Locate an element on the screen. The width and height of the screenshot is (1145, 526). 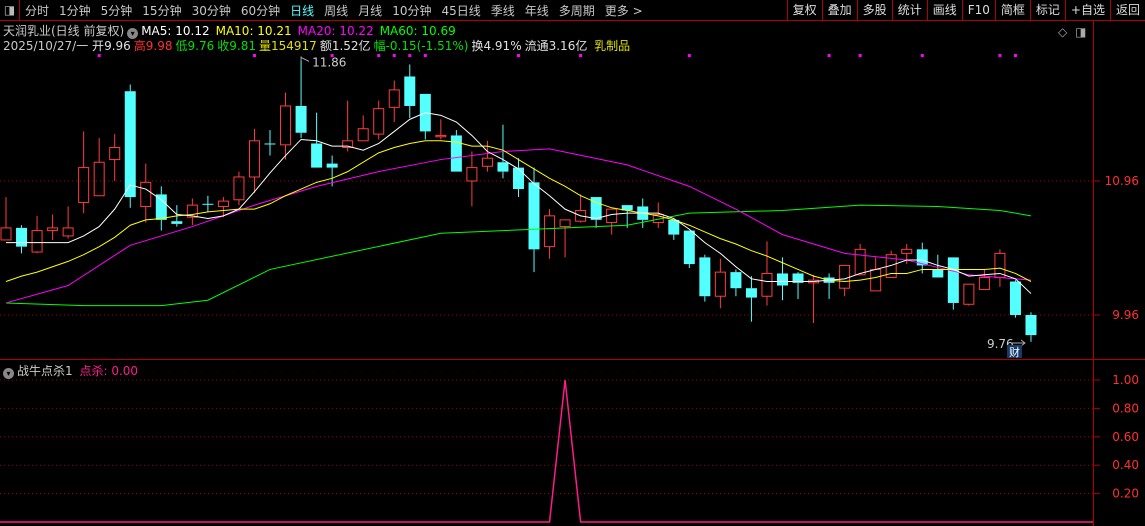
y-tick-label: 0.80 is located at coordinates (1125, 408).